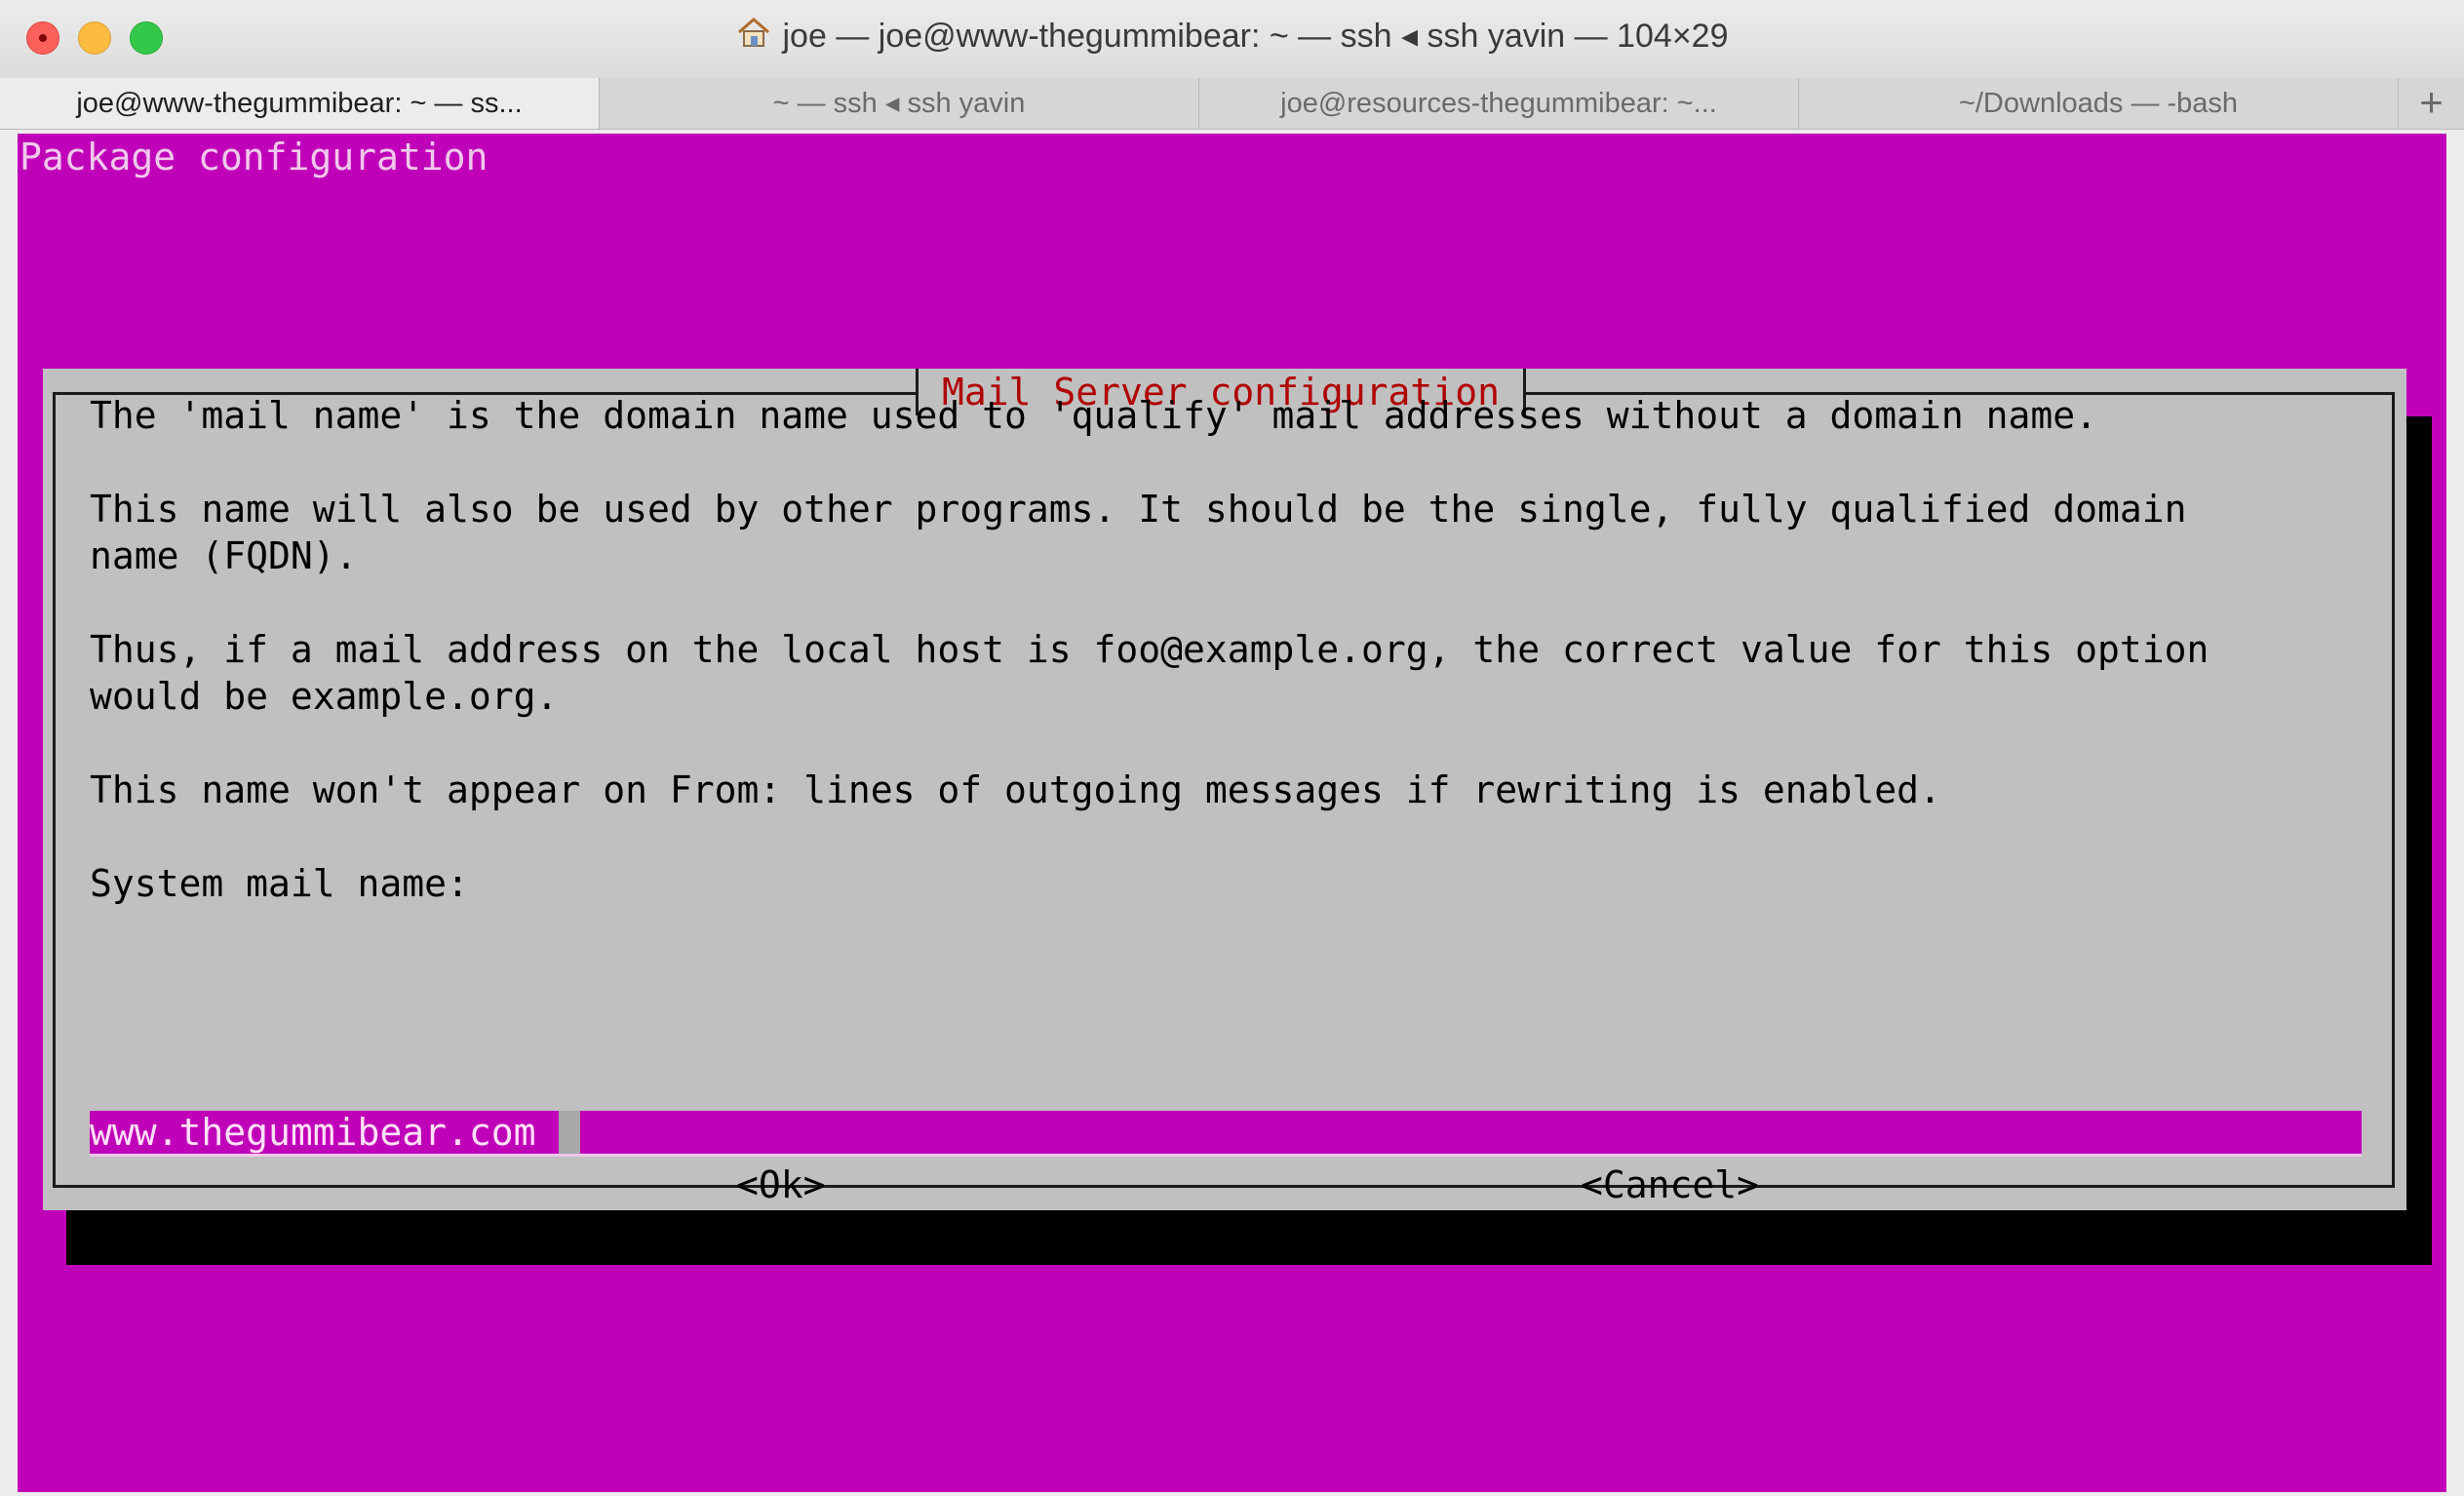 The height and width of the screenshot is (1496, 2464). Describe the element at coordinates (570, 1132) in the screenshot. I see `text-cursor` at that location.